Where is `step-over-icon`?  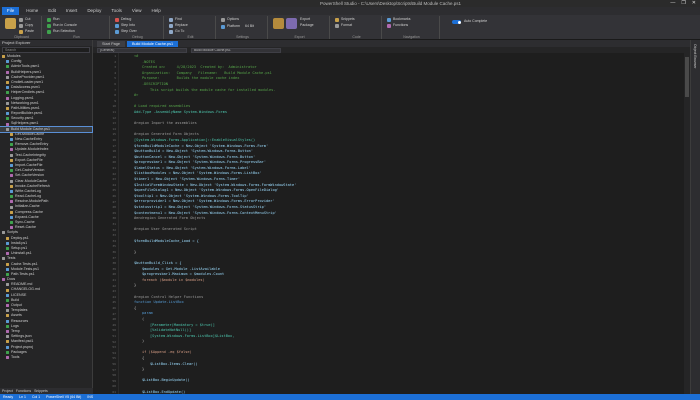 step-over-icon is located at coordinates (117, 31).